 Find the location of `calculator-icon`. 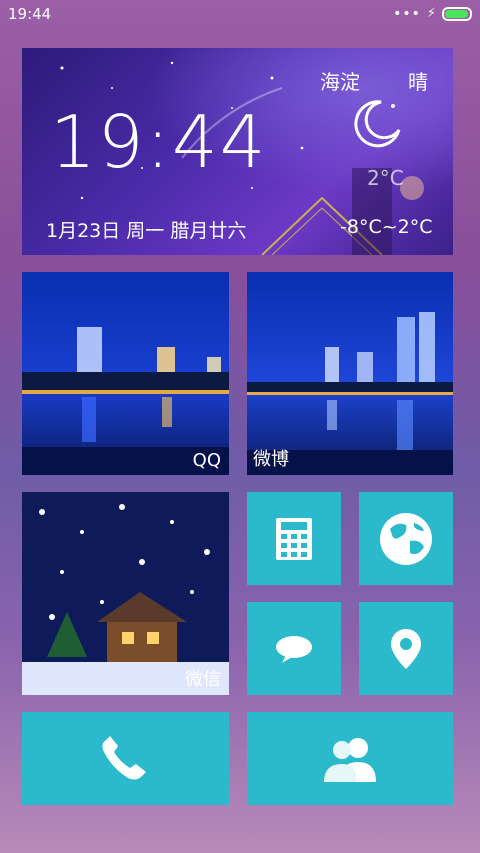

calculator-icon is located at coordinates (294, 538).